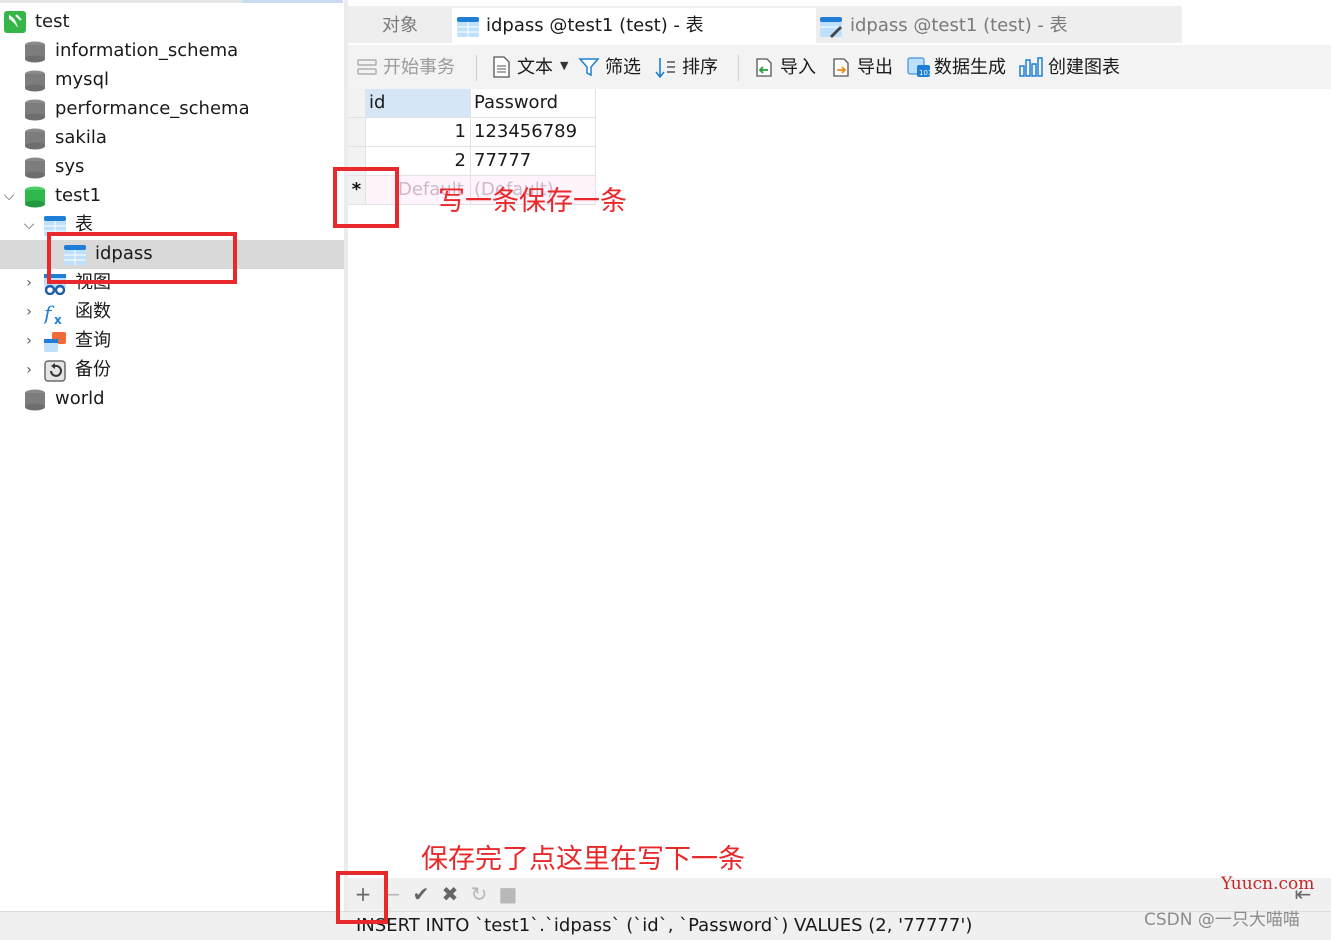 The image size is (1331, 940). I want to click on watermark-yuucn: Yuucn.com, so click(1268, 884).